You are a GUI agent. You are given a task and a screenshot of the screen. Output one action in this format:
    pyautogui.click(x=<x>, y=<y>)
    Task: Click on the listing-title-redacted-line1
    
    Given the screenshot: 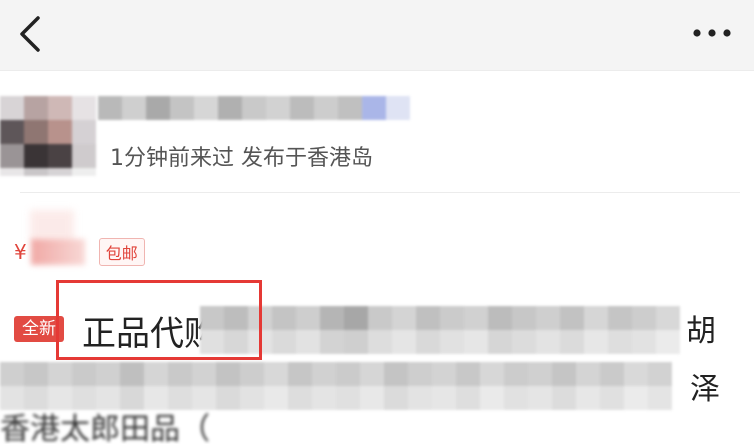 What is the action you would take?
    pyautogui.click(x=443, y=330)
    